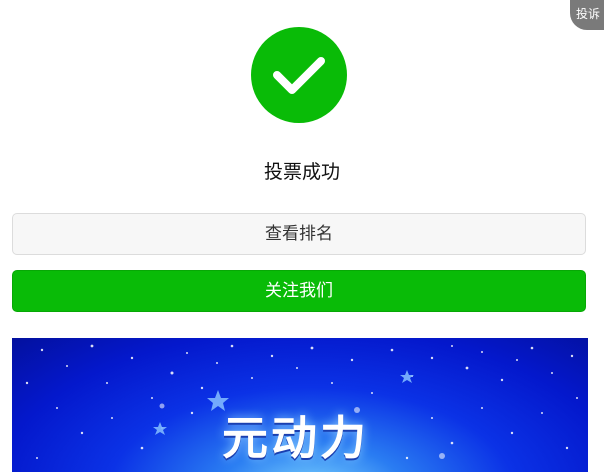 This screenshot has width=604, height=472. I want to click on check-circle-icon, so click(299, 75).